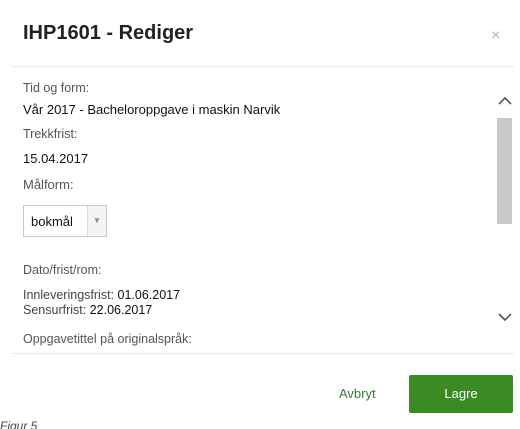  I want to click on footer-divider, so click(262, 353).